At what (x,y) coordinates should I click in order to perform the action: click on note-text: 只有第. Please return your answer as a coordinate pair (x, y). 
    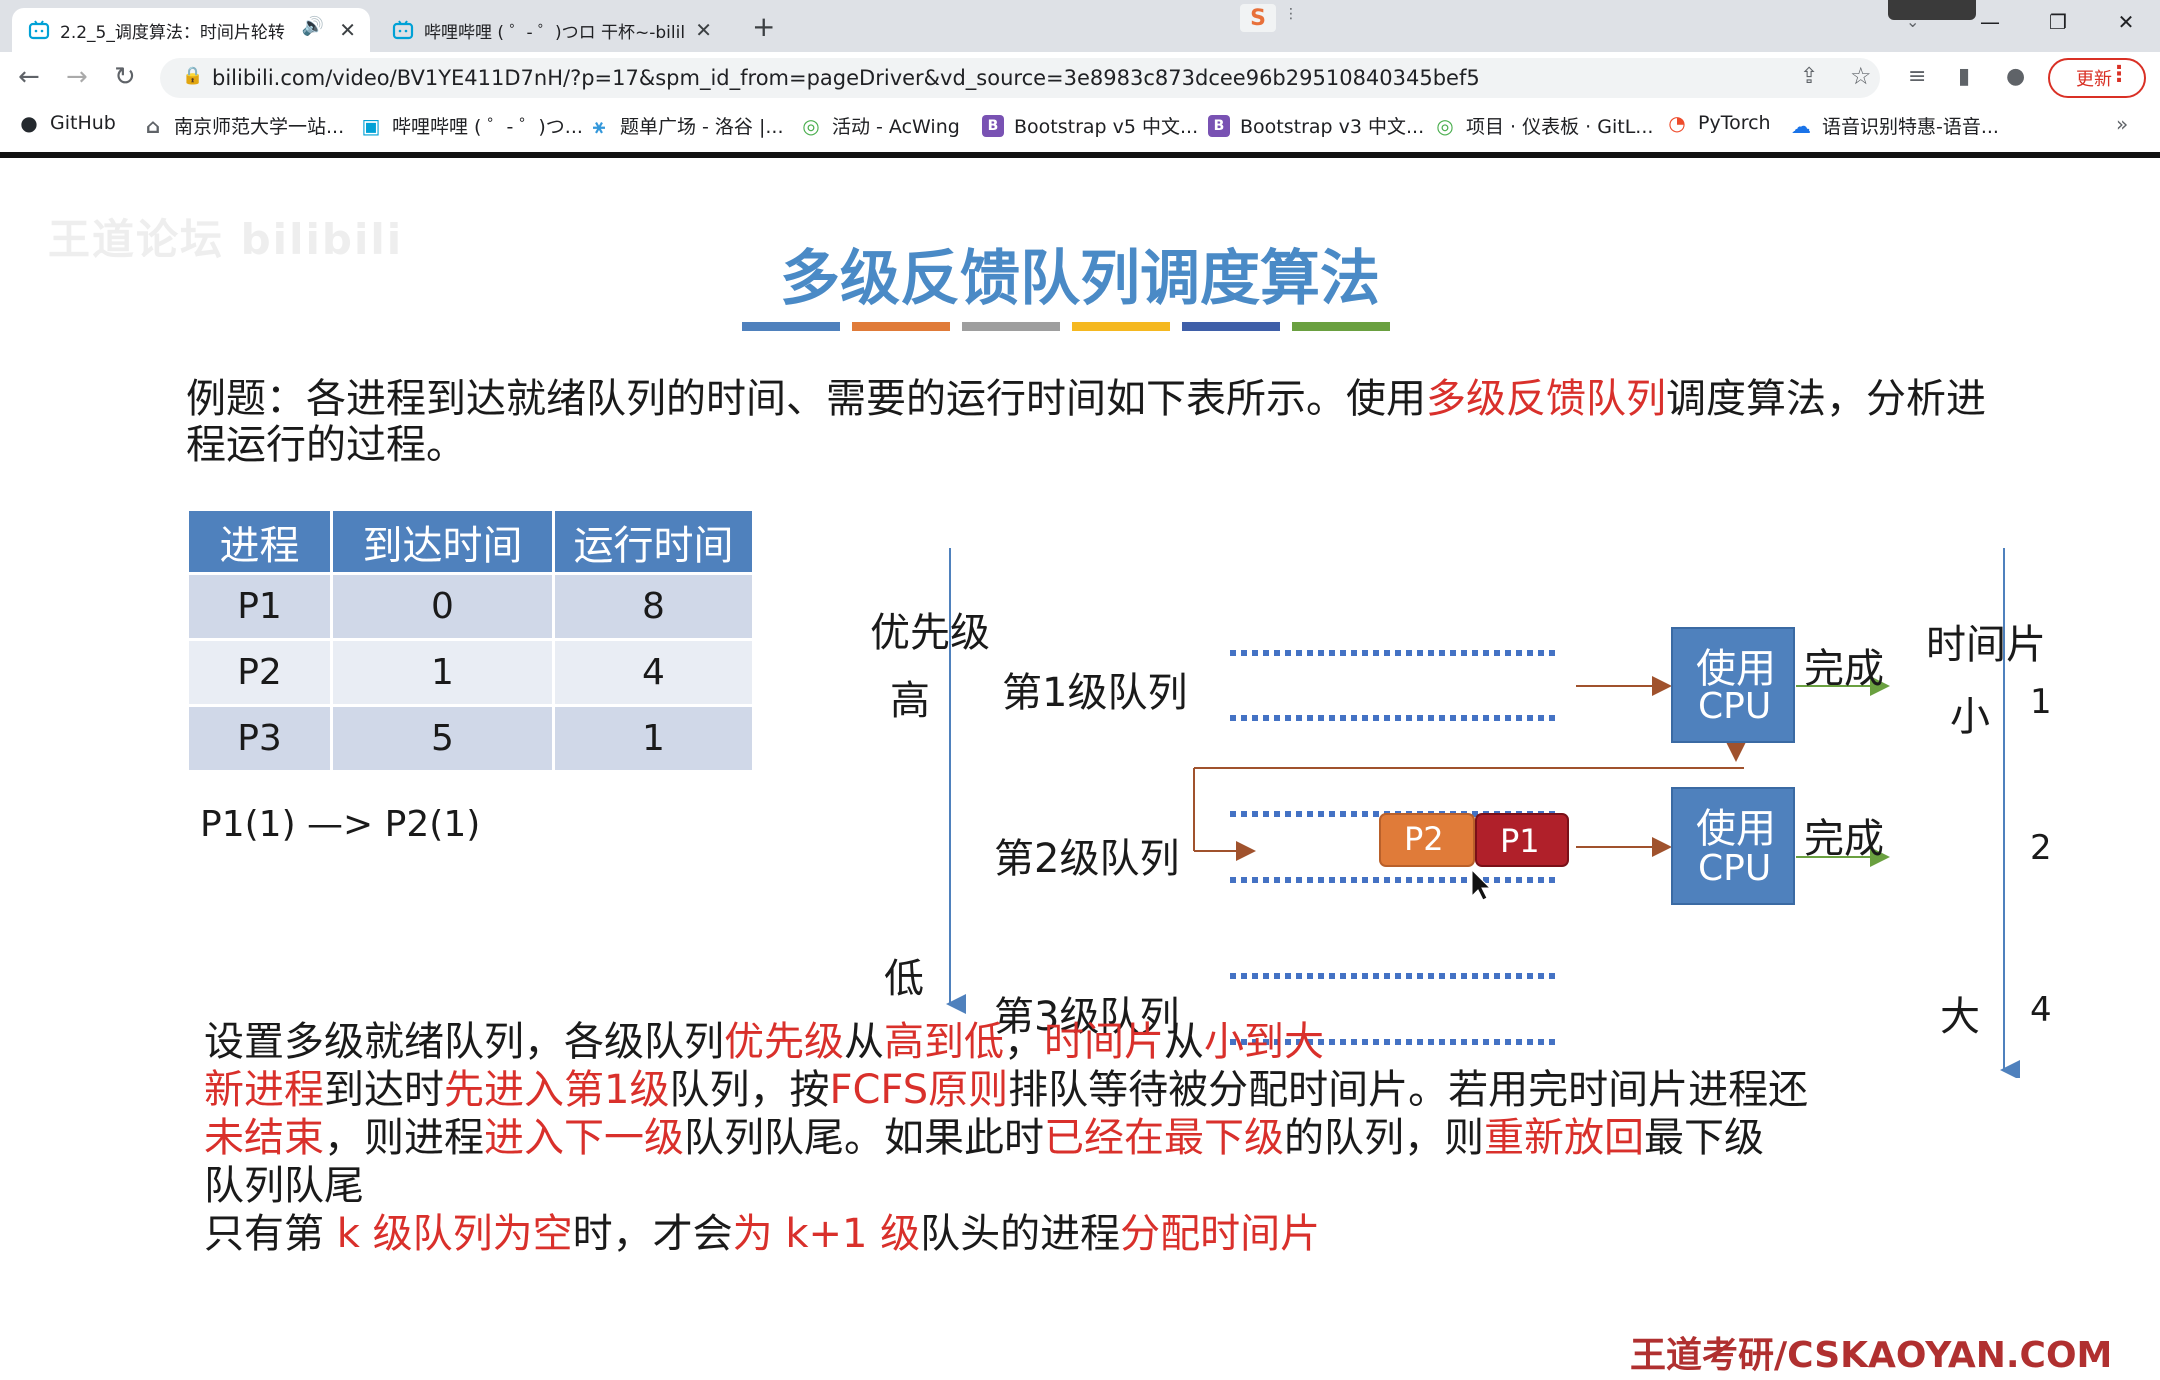
    Looking at the image, I should click on (270, 1234).